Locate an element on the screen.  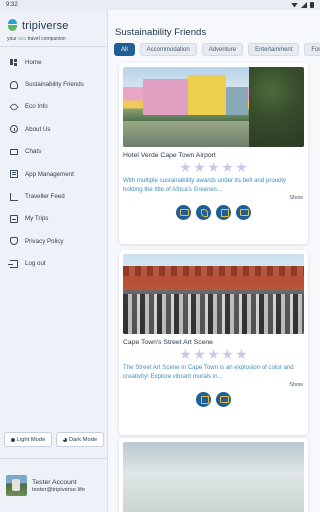
feed-icon is located at coordinates (14, 196).